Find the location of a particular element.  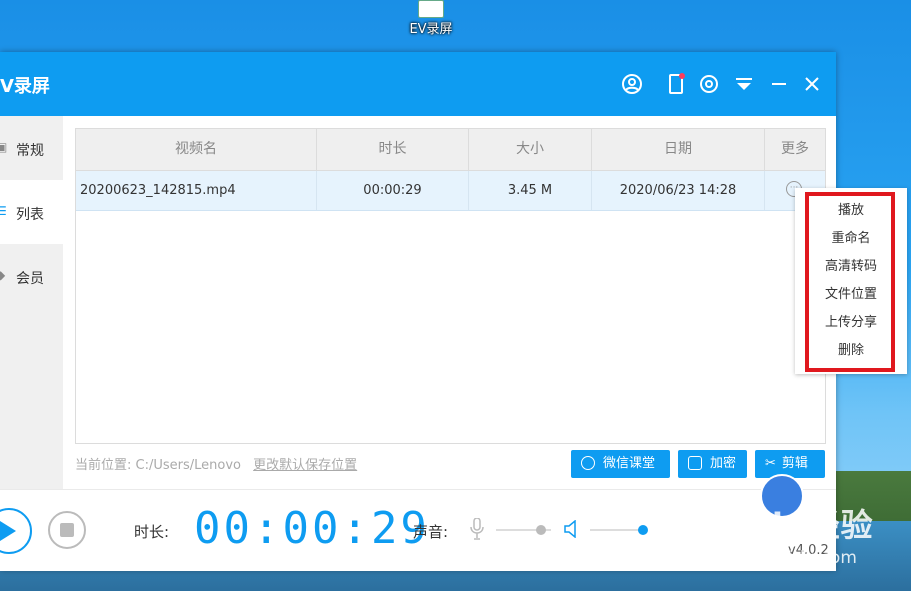

play-button is located at coordinates (16, 531).